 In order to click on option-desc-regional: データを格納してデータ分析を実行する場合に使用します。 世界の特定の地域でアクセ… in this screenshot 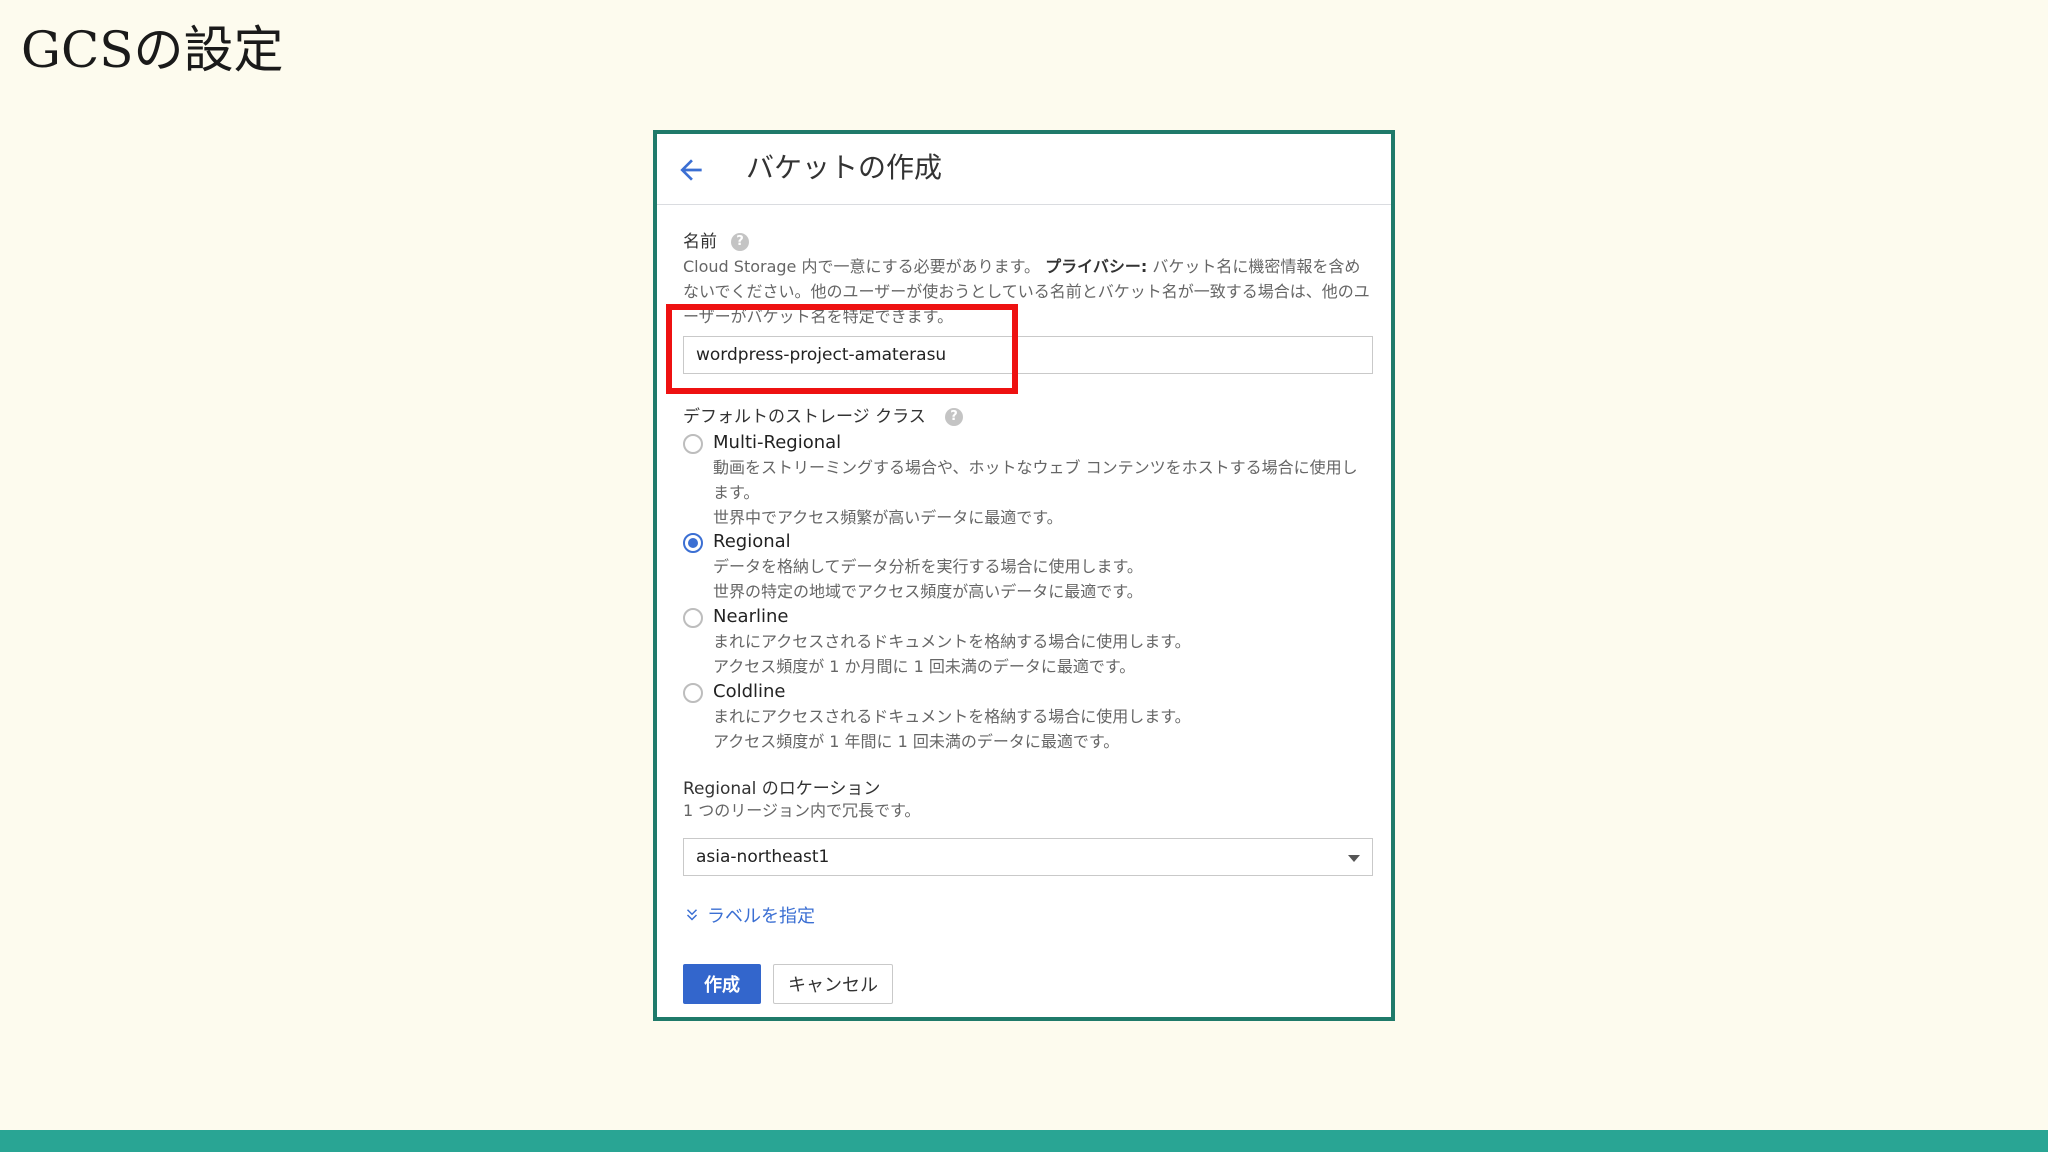, I will do `click(1043, 579)`.